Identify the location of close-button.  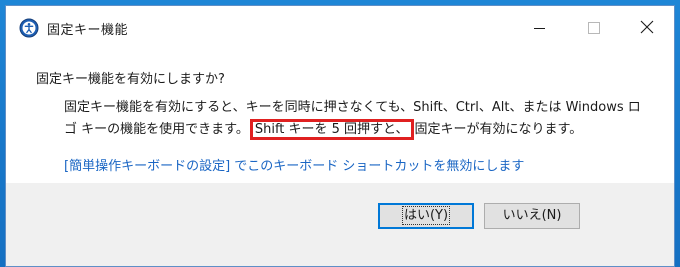
(647, 28).